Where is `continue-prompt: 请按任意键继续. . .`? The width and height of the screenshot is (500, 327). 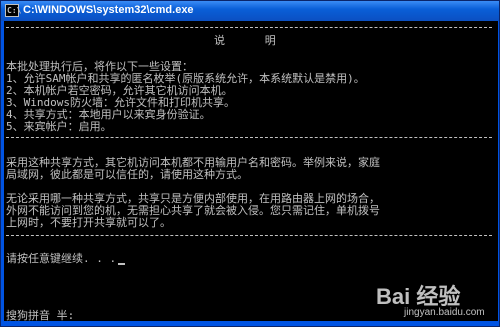 continue-prompt: 请按任意键继续. . . is located at coordinates (66, 258).